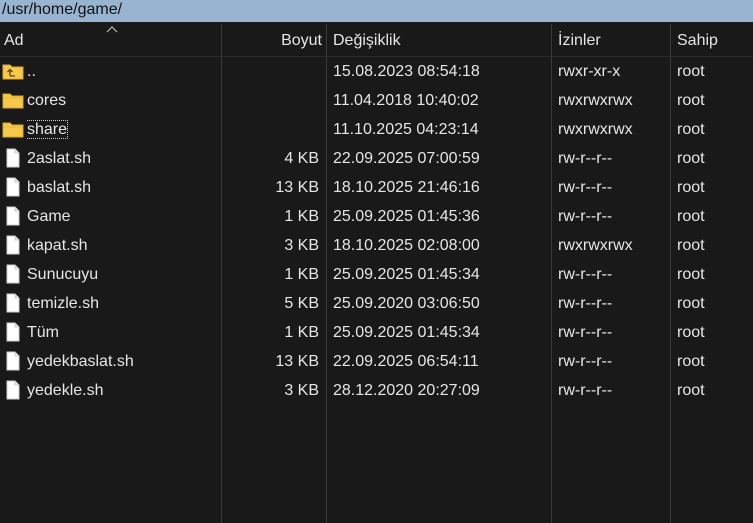 The height and width of the screenshot is (523, 753). I want to click on file-modified: 15.08.2023 08:54:18, so click(406, 71).